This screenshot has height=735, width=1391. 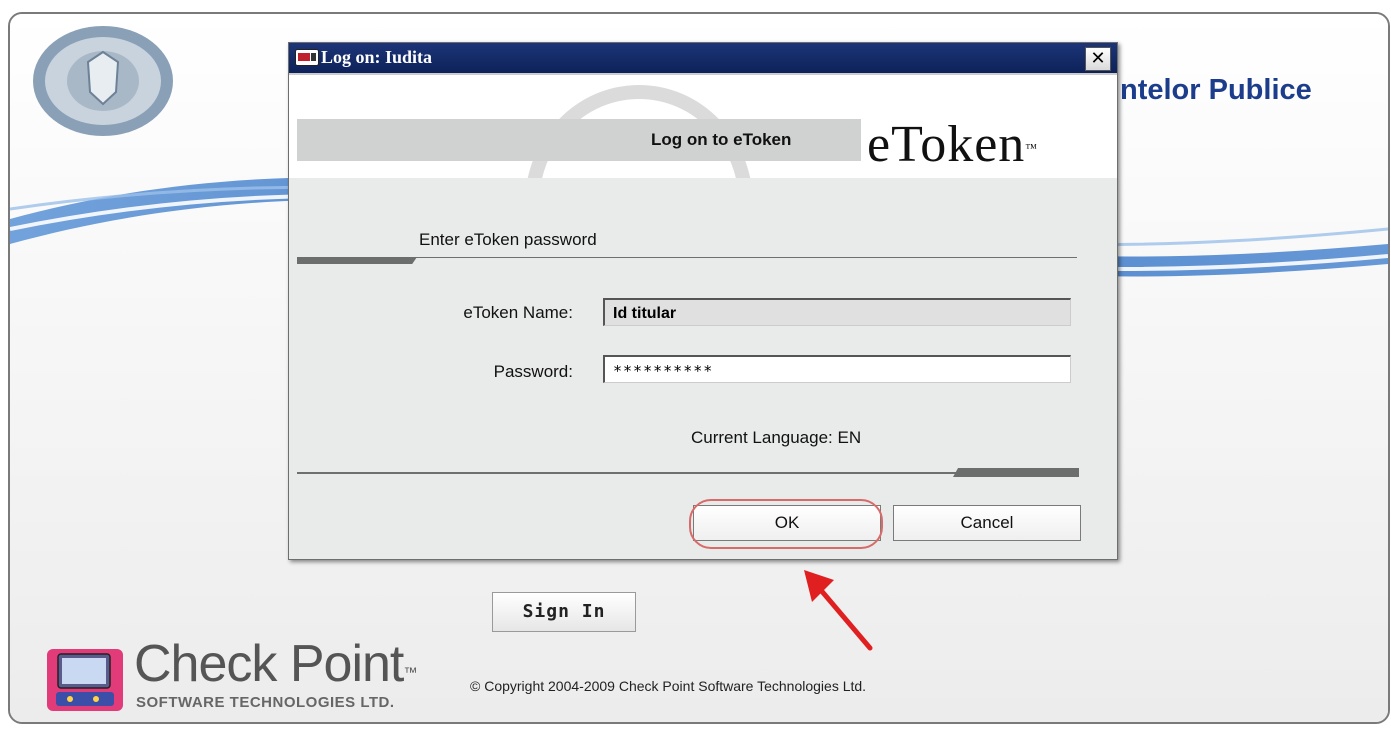 I want to click on cancel-button: Cancel, so click(x=987, y=523).